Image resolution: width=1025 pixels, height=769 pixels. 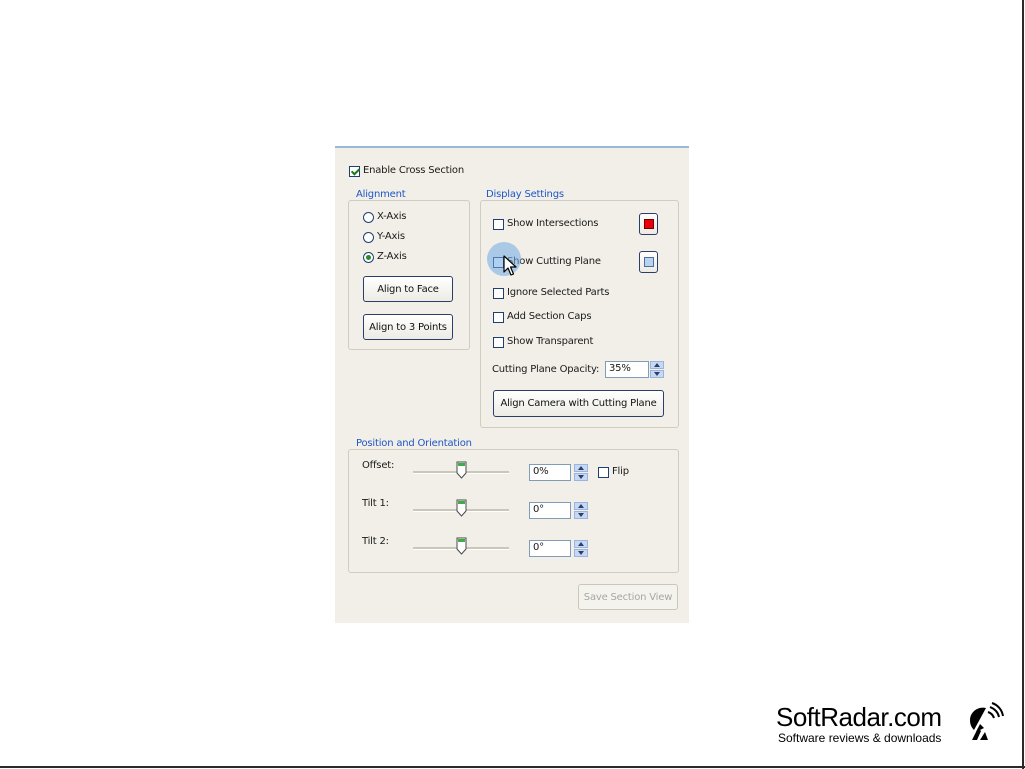 I want to click on offset-label: Offset:, so click(x=378, y=465).